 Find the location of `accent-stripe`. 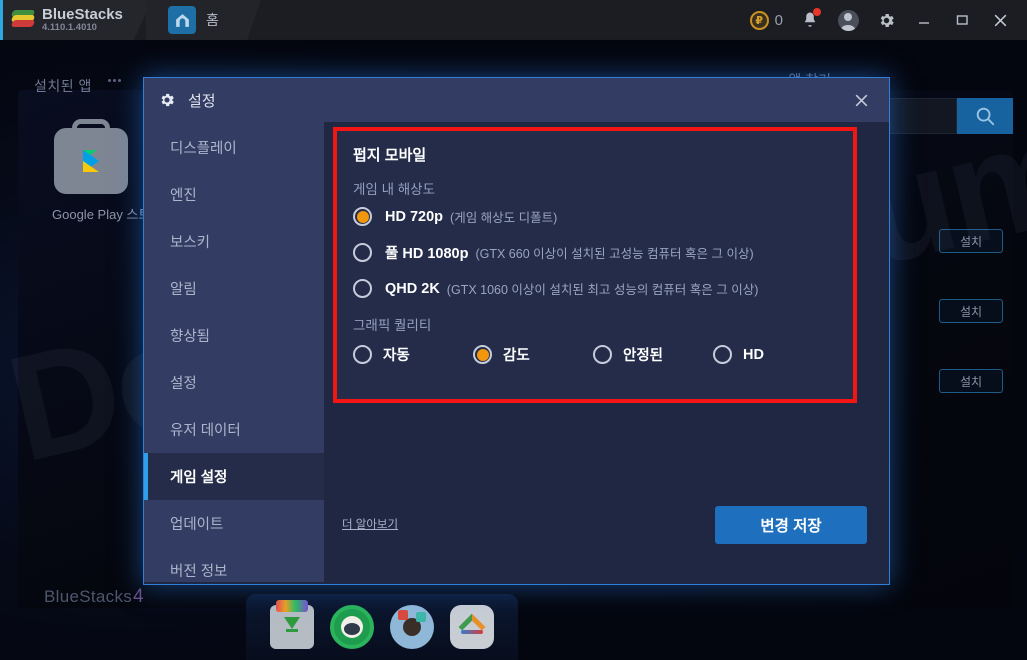

accent-stripe is located at coordinates (1, 20).